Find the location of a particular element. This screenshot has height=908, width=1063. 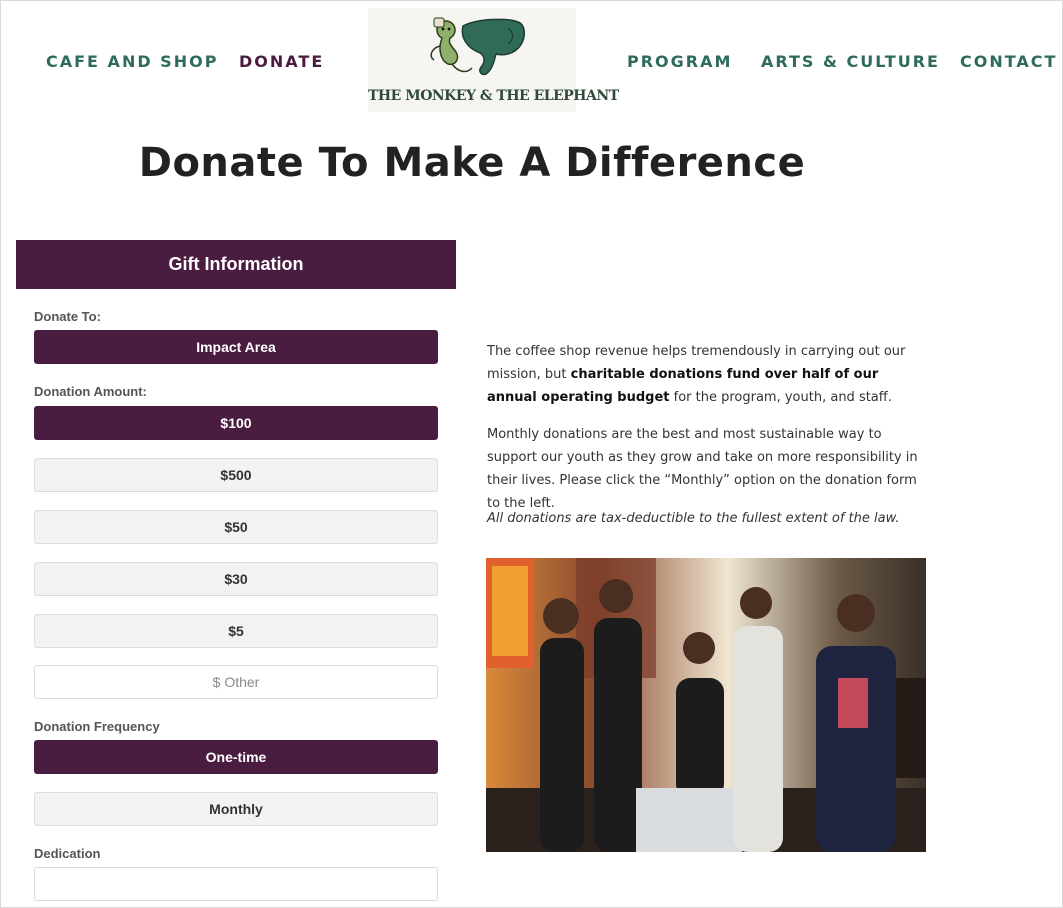

nav-cafe-and-shop: CAFE AND SHOP is located at coordinates (132, 61).